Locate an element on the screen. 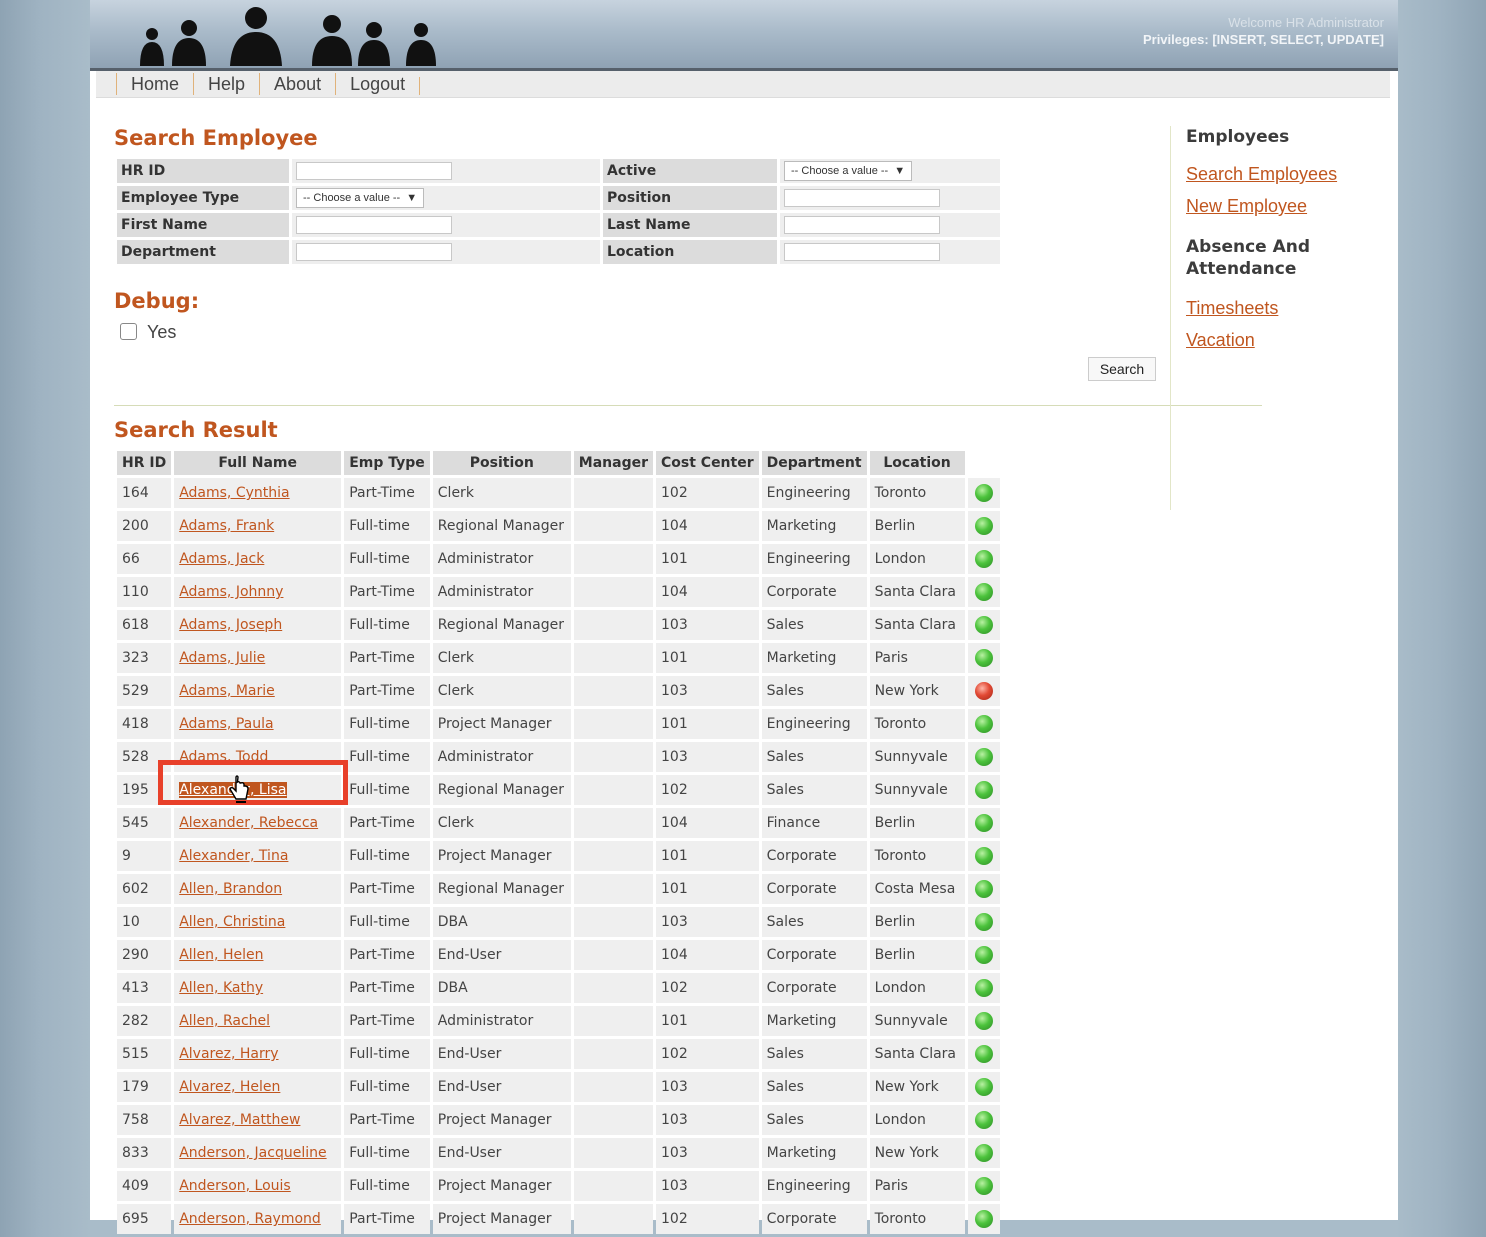  employee-name-link: Anderson, Raymond is located at coordinates (250, 1219).